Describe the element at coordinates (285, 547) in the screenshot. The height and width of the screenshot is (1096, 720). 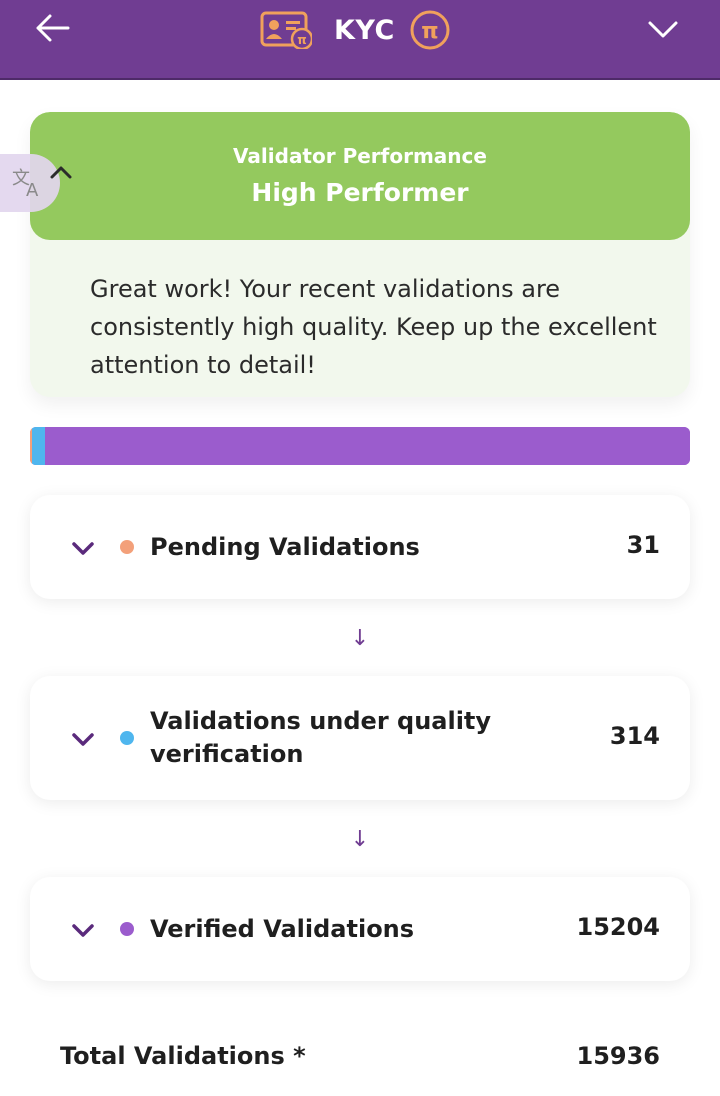
I see `validation-label: Pending Validations` at that location.